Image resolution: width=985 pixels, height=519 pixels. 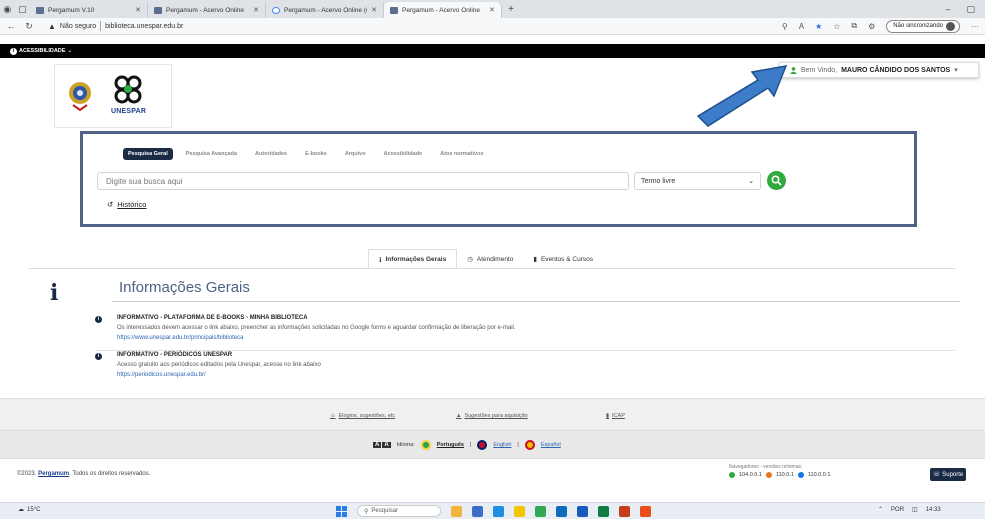 I want to click on tab-atos-normativos: Atos normativos, so click(x=461, y=154).